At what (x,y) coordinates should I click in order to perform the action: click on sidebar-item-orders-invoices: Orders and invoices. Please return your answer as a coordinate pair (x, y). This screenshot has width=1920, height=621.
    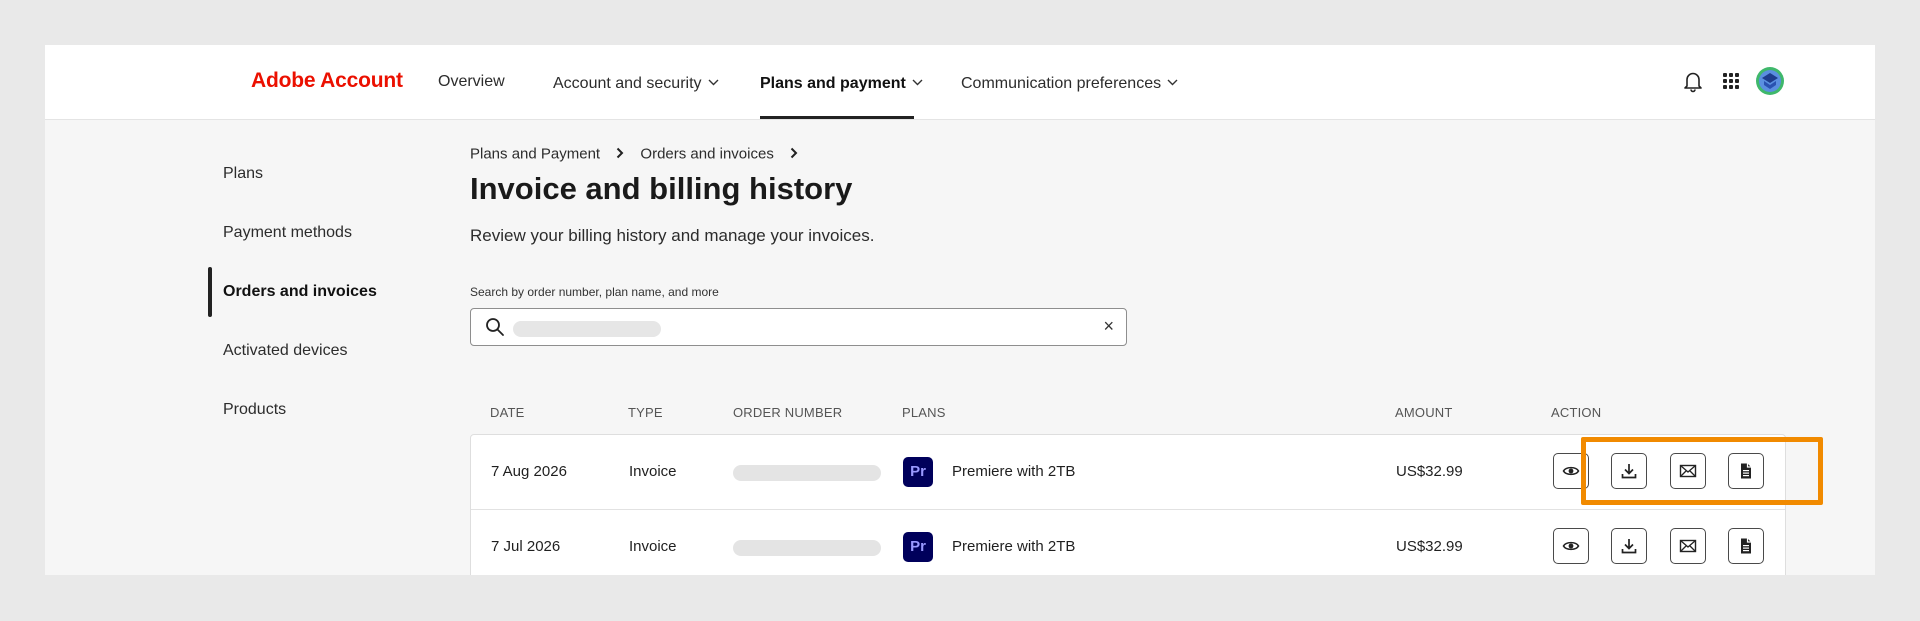
    Looking at the image, I should click on (300, 292).